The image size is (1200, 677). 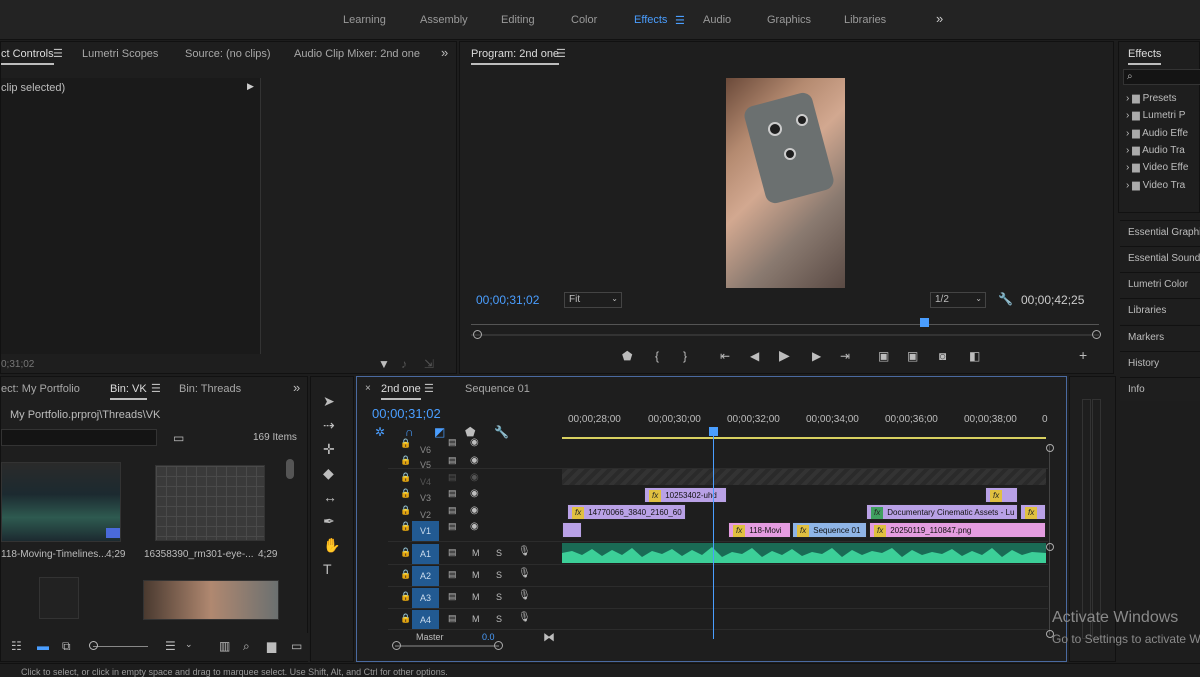 I want to click on clip-v2-b: fx Documentary Cinematic Assets - Lu, so click(x=942, y=512).